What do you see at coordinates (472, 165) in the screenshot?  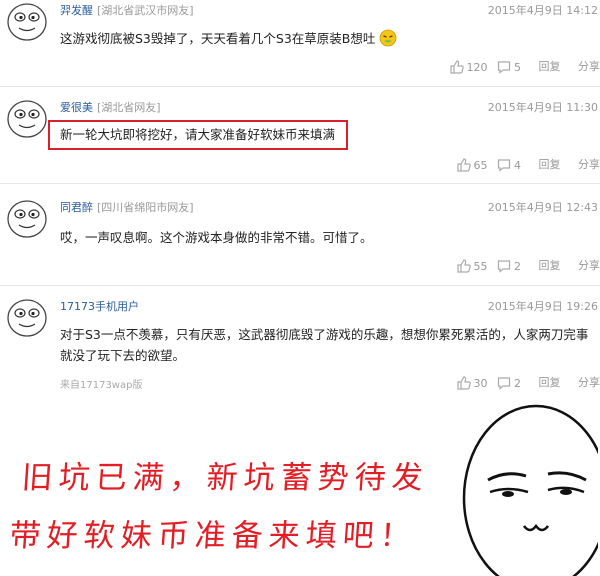 I see `like-button: 65` at bounding box center [472, 165].